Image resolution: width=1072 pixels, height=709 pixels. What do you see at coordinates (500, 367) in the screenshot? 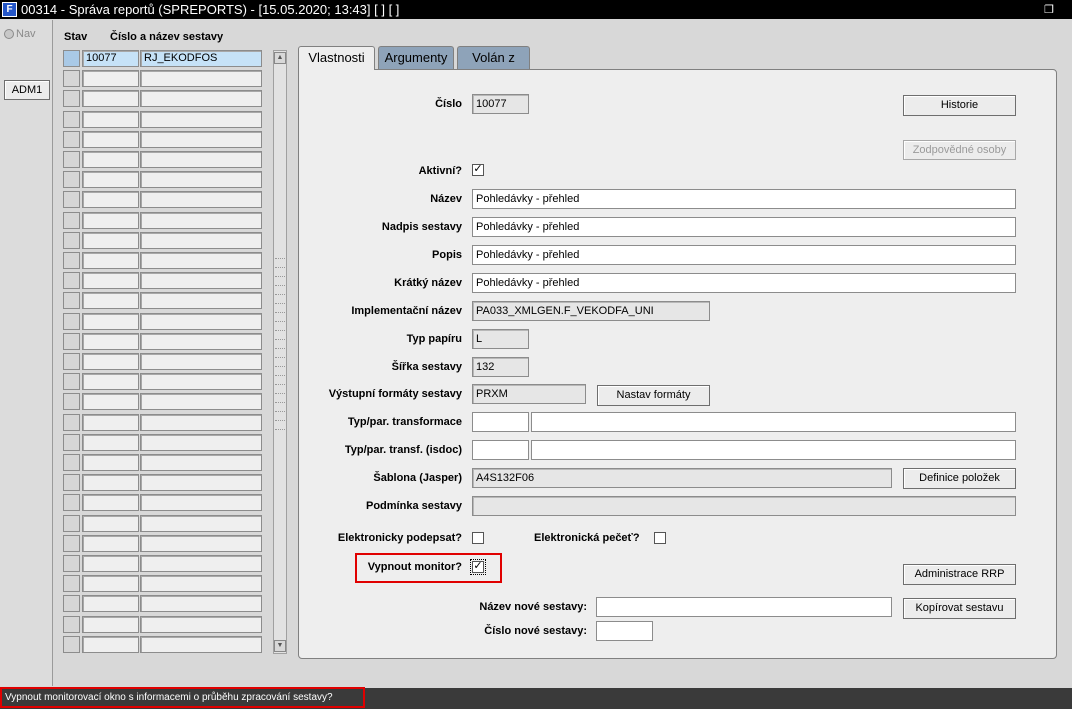
I see `sirka-sestavy-field: 132` at bounding box center [500, 367].